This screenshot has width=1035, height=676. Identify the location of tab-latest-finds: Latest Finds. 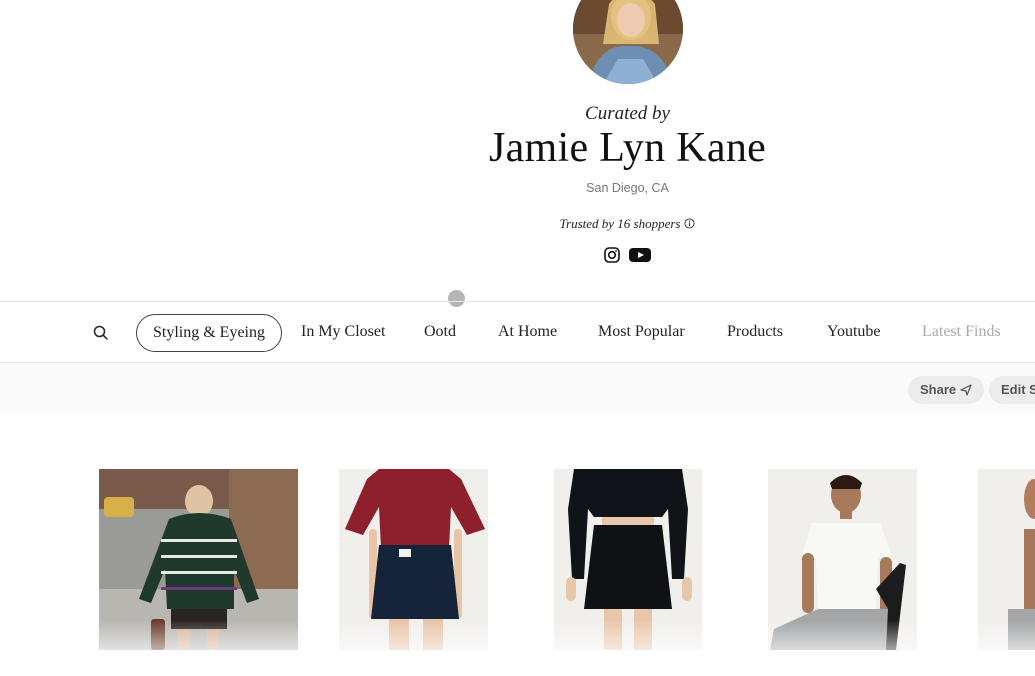
(961, 333).